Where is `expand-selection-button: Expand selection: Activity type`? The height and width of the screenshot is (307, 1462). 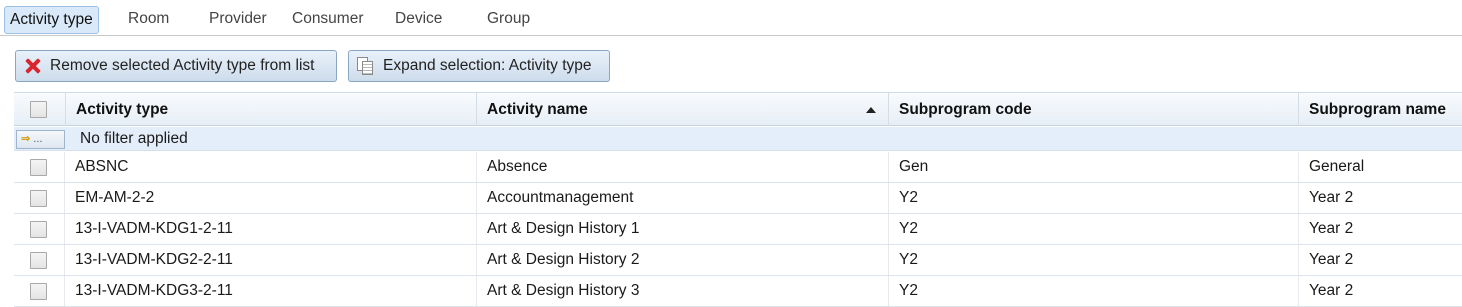 expand-selection-button: Expand selection: Activity type is located at coordinates (479, 66).